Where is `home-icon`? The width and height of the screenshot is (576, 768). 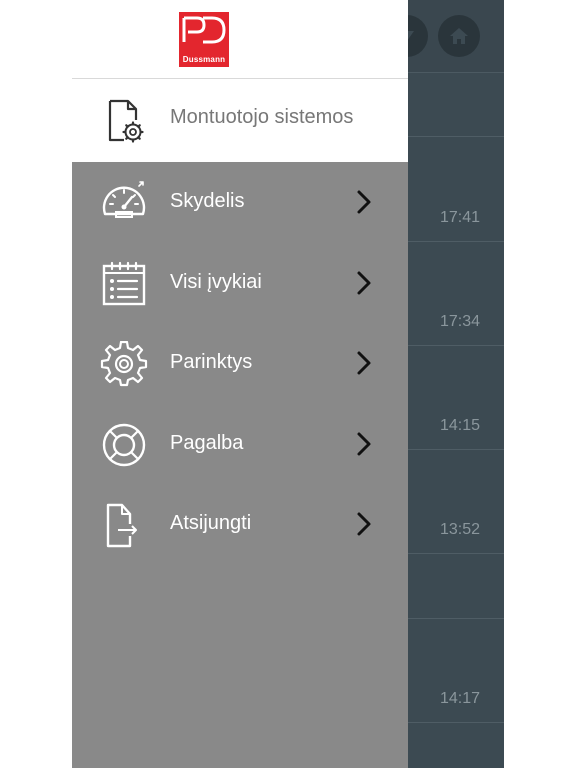
home-icon is located at coordinates (459, 36).